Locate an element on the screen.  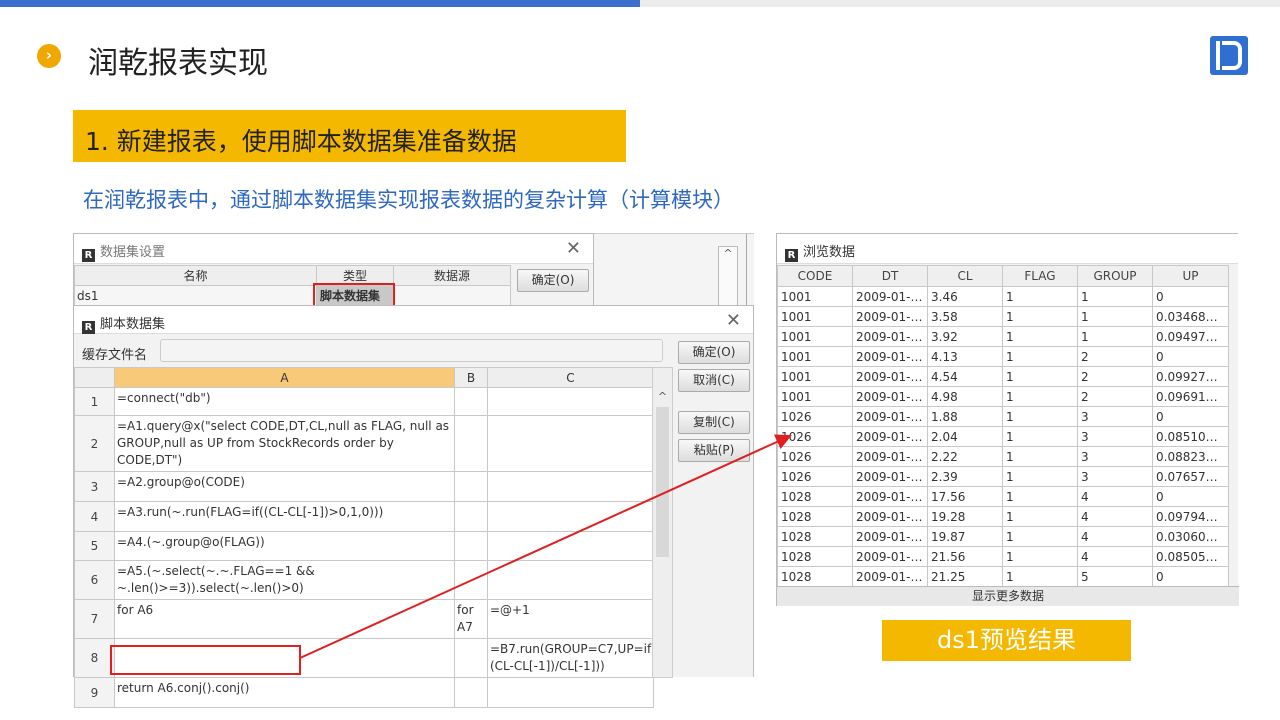
arrow-line is located at coordinates (545, 546).